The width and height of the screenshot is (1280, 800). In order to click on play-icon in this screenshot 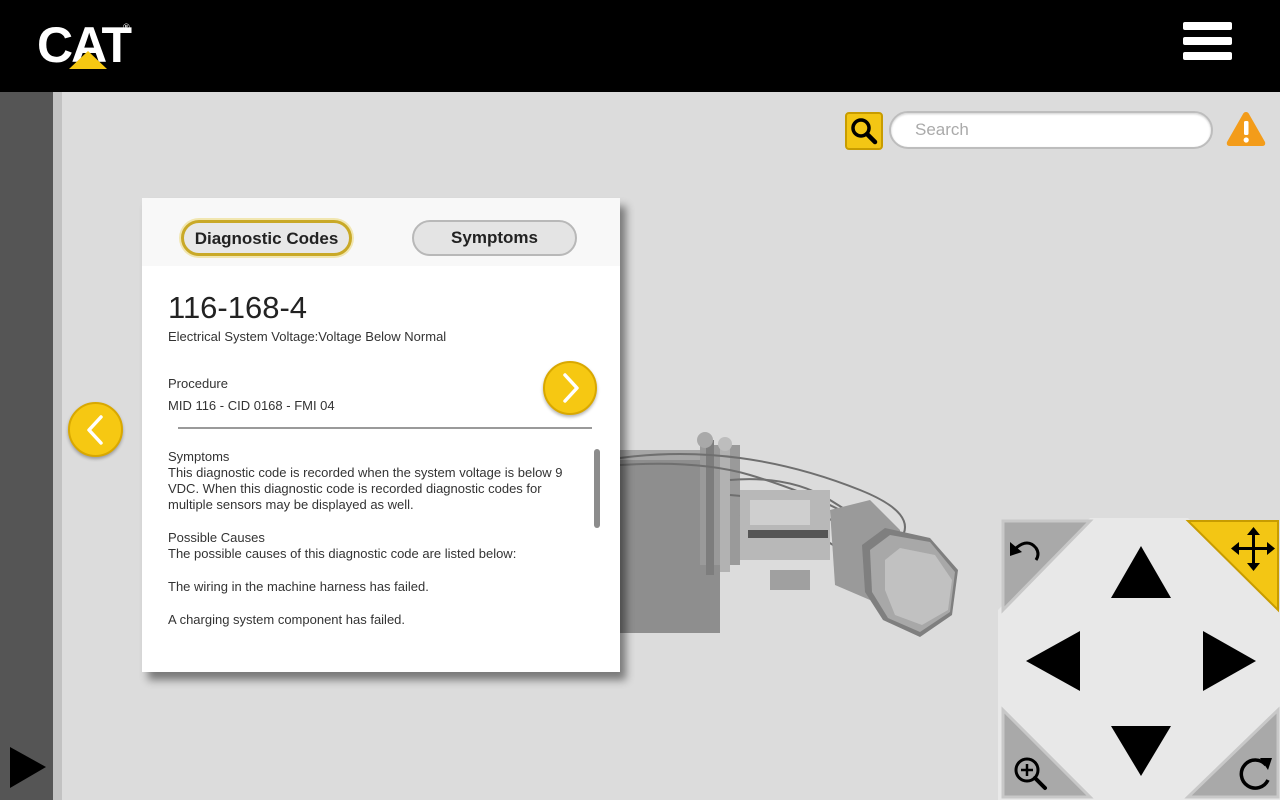, I will do `click(28, 767)`.